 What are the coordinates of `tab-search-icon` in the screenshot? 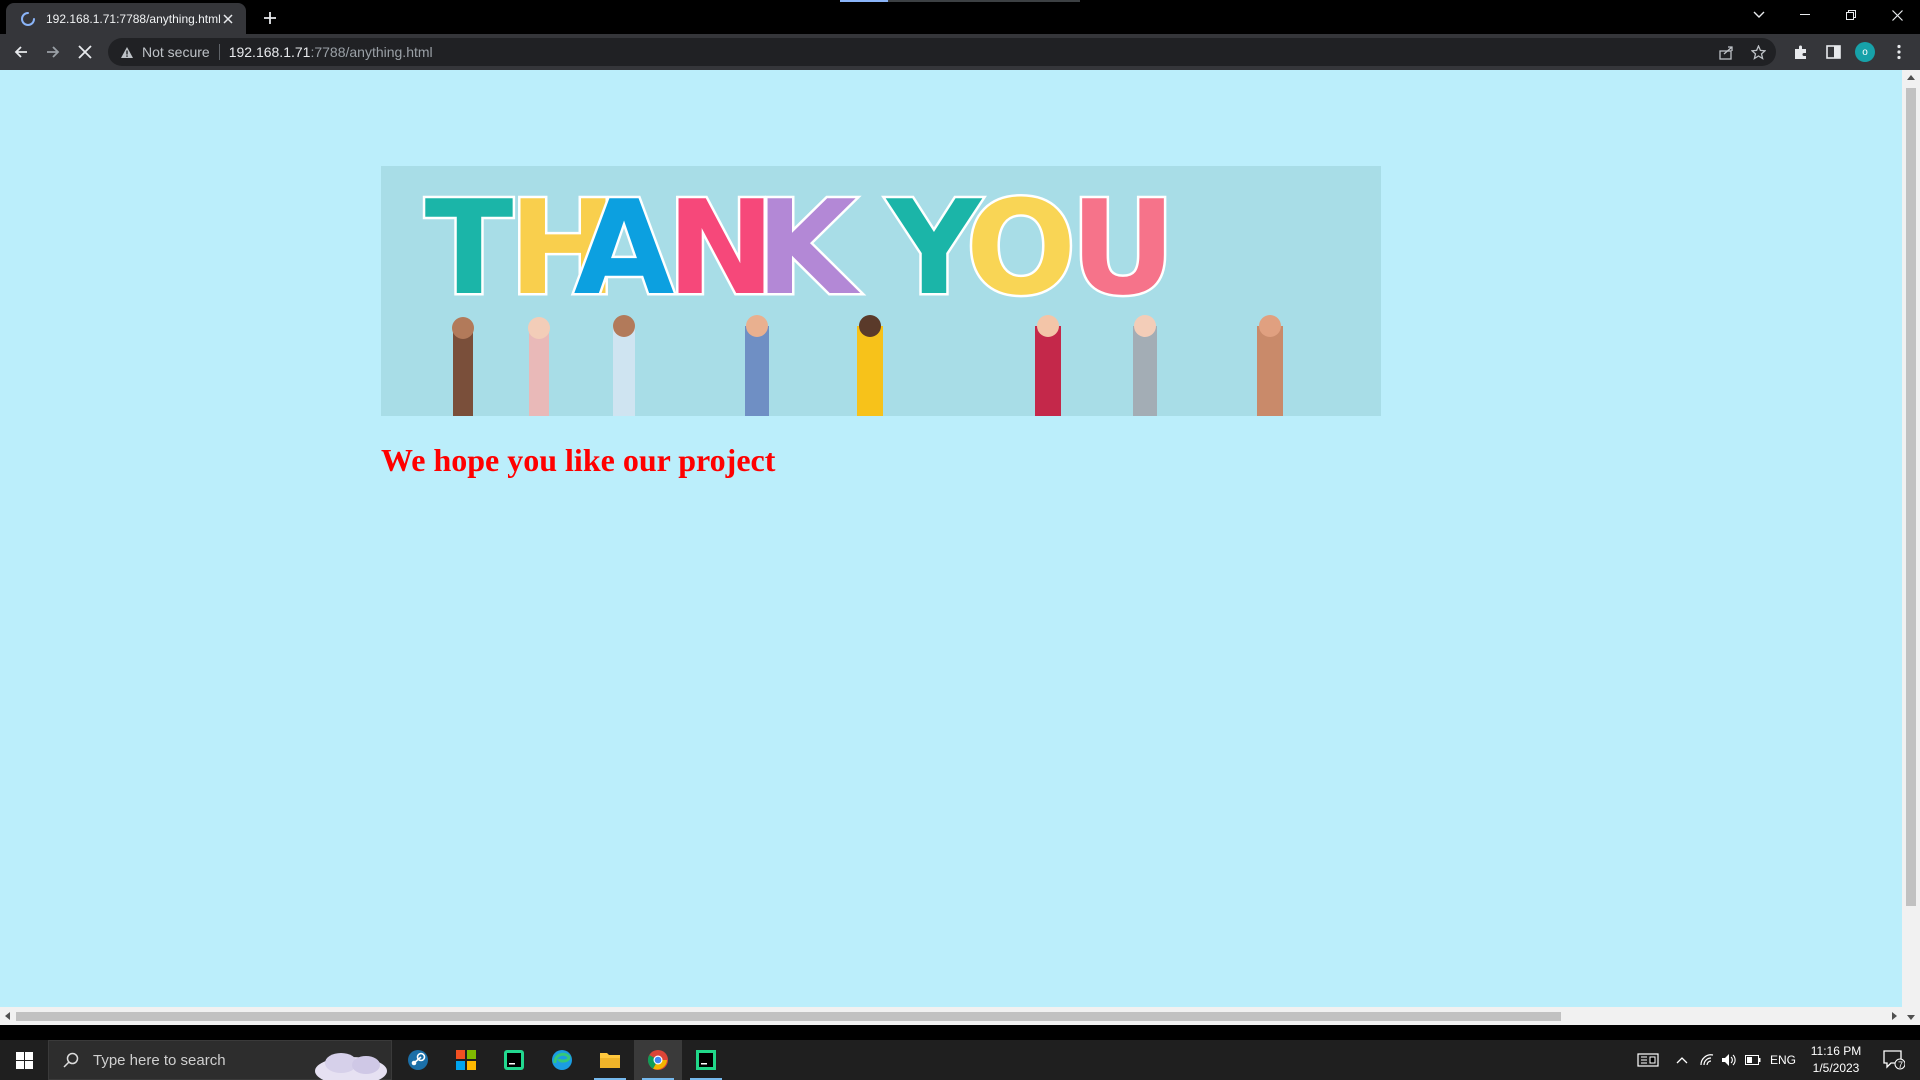 It's located at (1759, 15).